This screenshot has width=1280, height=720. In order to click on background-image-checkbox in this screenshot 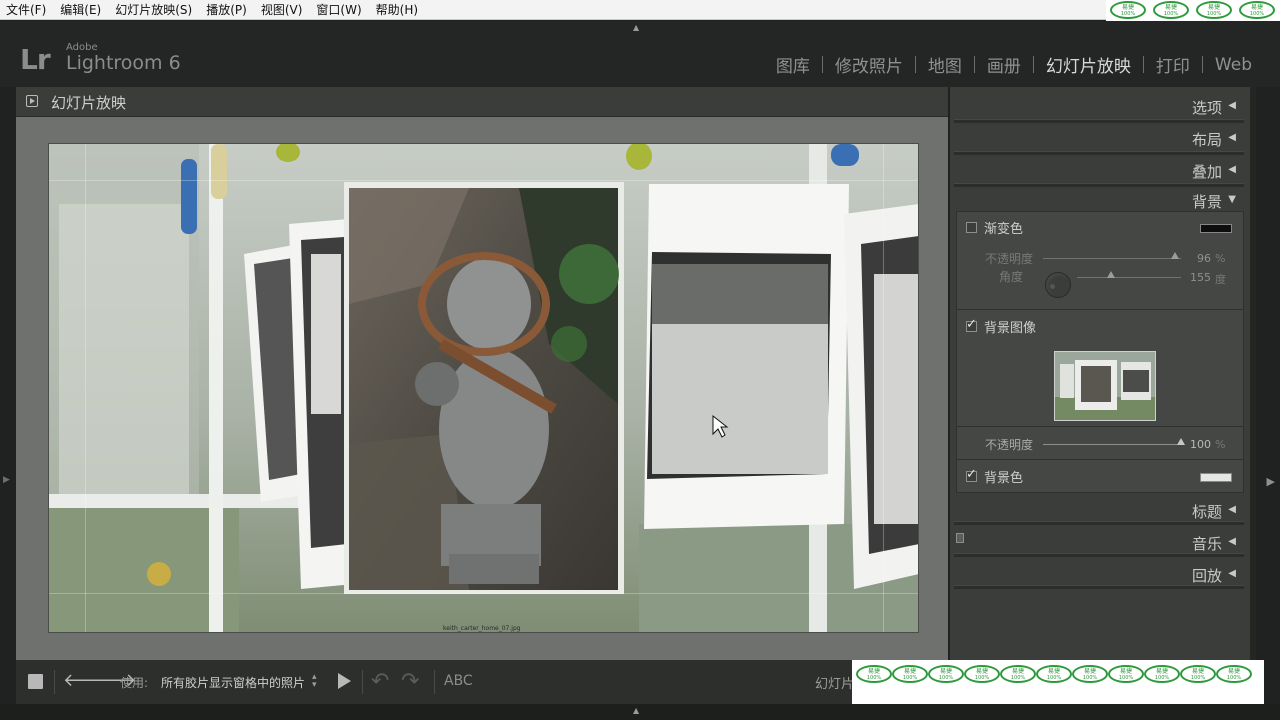, I will do `click(971, 324)`.